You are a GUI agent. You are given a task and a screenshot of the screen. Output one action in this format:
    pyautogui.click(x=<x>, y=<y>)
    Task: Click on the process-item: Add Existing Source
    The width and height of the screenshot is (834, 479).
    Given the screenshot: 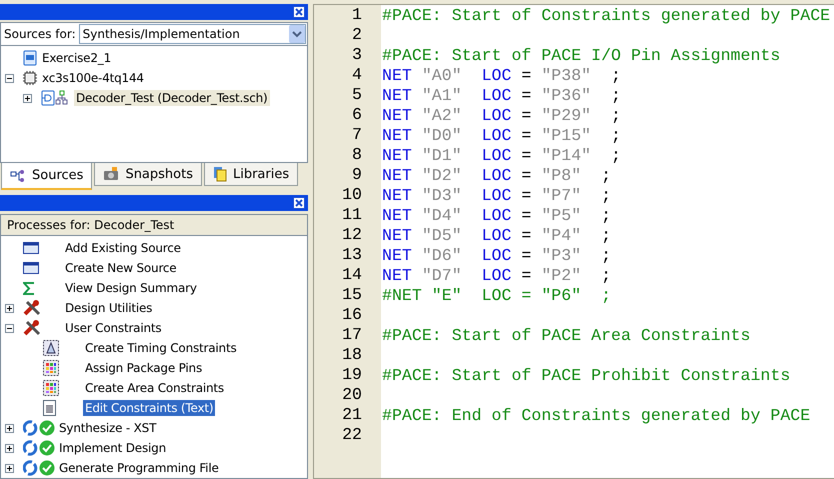 What is the action you would take?
    pyautogui.click(x=123, y=248)
    